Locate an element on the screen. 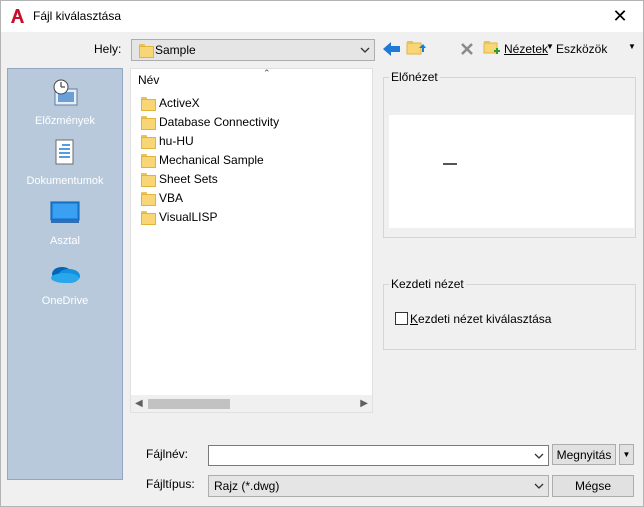  up-folder-button is located at coordinates (416, 48).